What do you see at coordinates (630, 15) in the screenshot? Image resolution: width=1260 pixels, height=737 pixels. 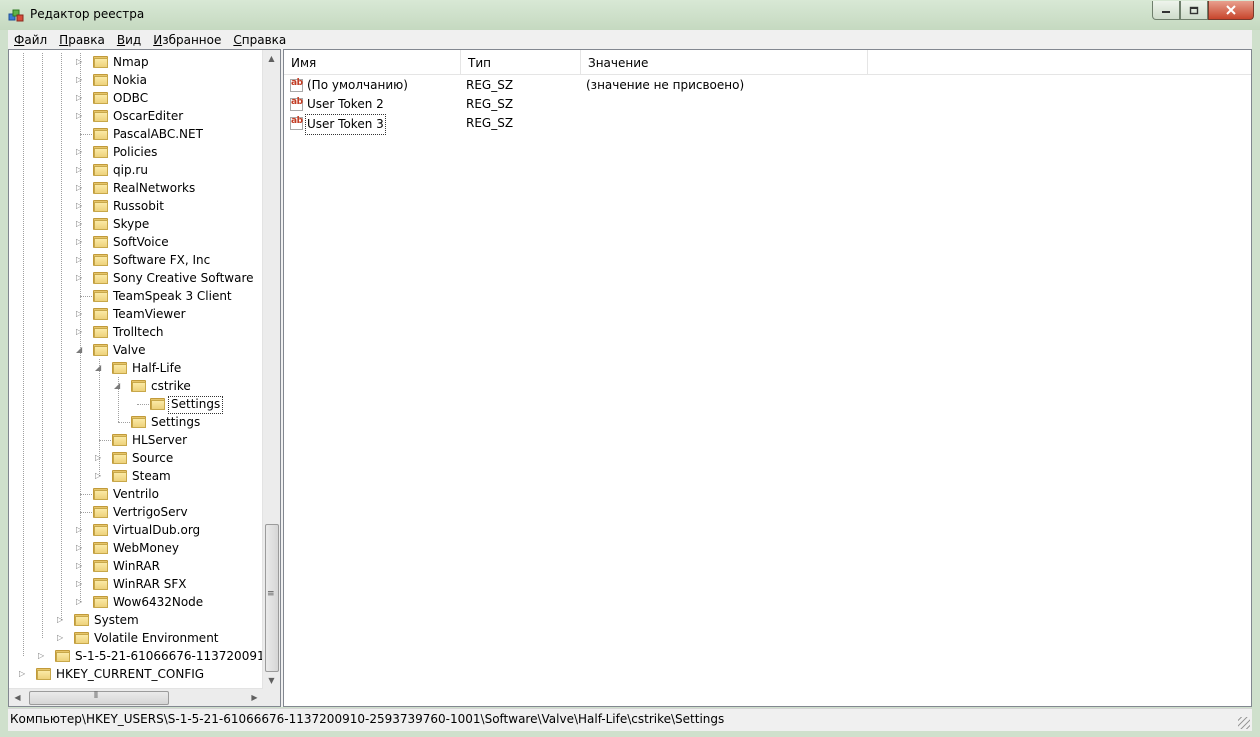 I see `title-bar: Редактор реестра` at bounding box center [630, 15].